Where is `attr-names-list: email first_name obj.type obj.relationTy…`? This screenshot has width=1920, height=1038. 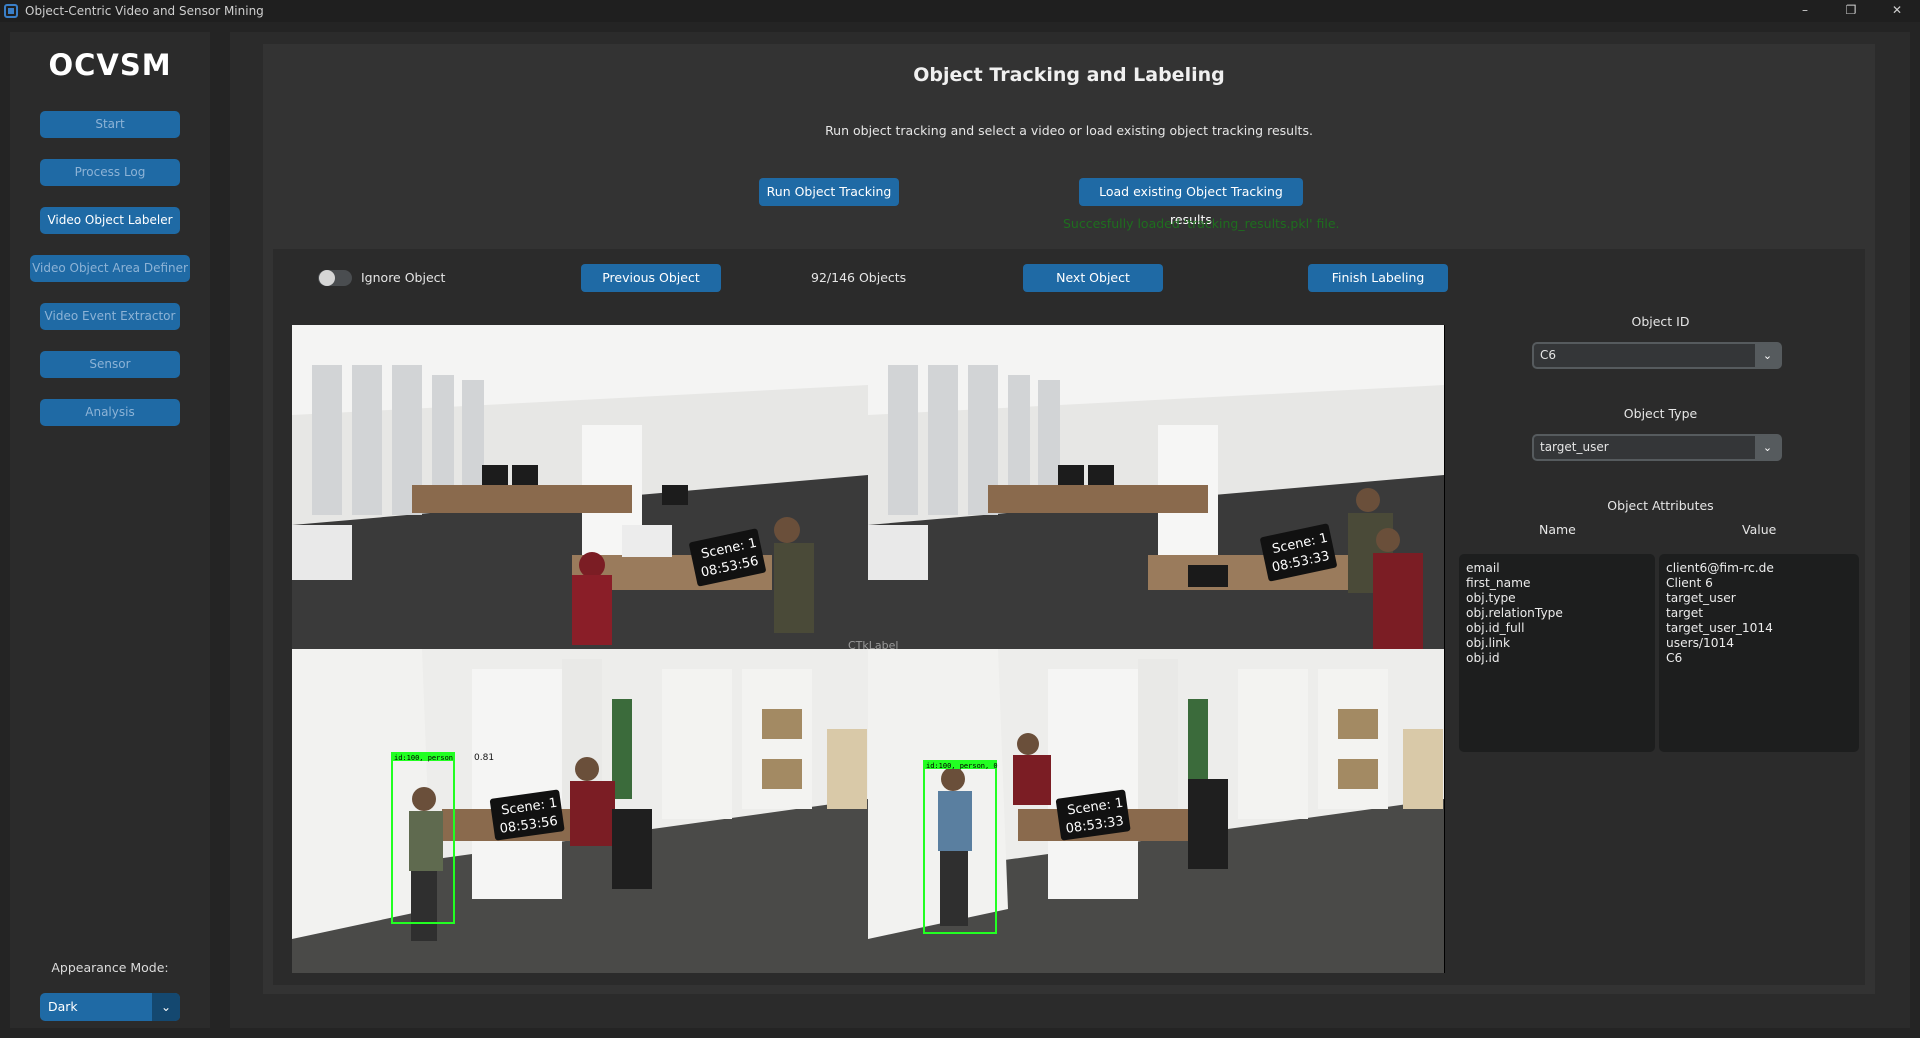 attr-names-list: email first_name obj.type obj.relationTy… is located at coordinates (1557, 653).